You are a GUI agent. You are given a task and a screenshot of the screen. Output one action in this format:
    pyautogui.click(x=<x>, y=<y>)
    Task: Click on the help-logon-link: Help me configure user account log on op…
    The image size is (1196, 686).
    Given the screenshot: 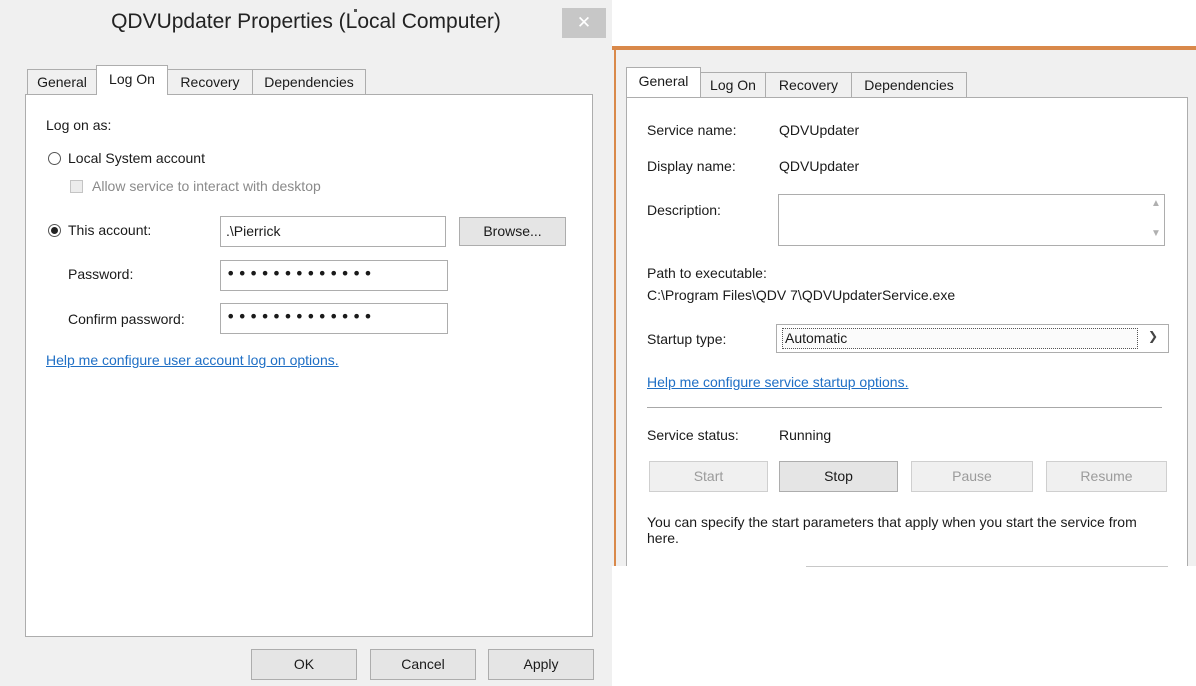 What is the action you would take?
    pyautogui.click(x=192, y=360)
    